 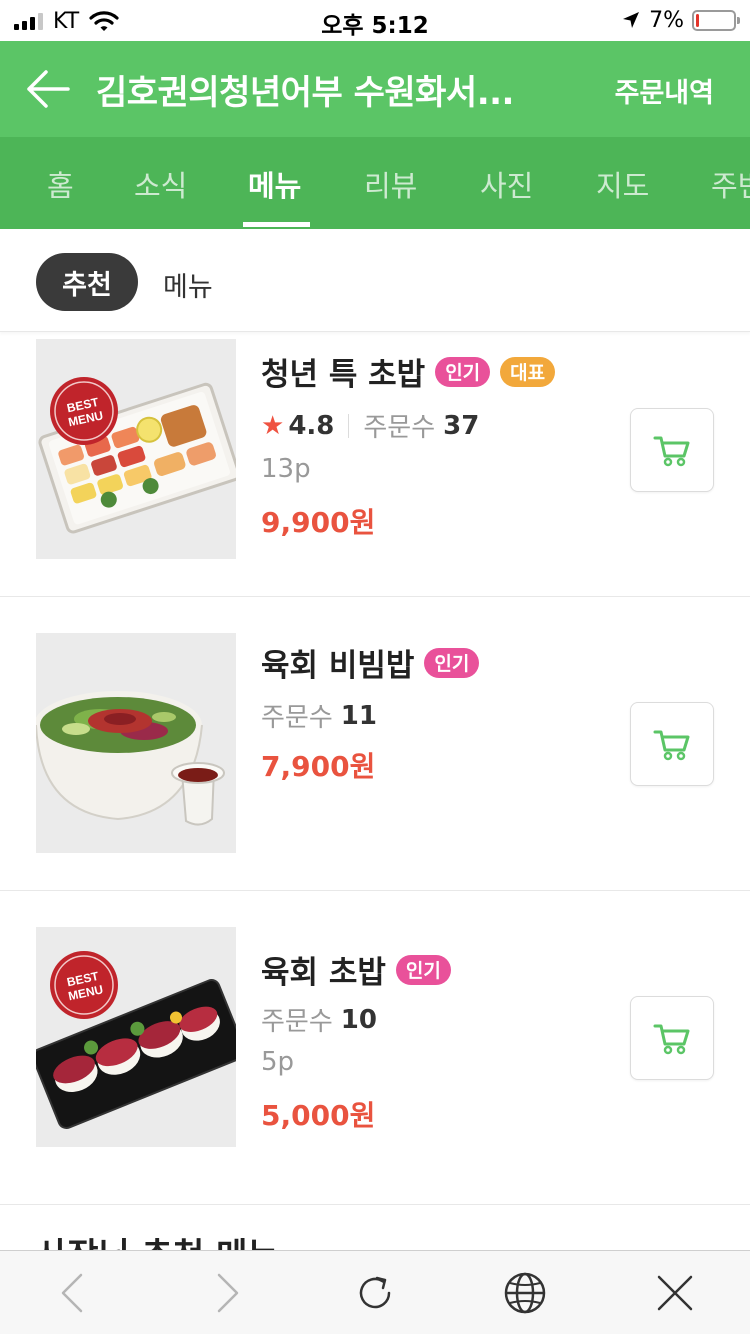 I want to click on chip-menu: 메뉴, so click(x=188, y=284).